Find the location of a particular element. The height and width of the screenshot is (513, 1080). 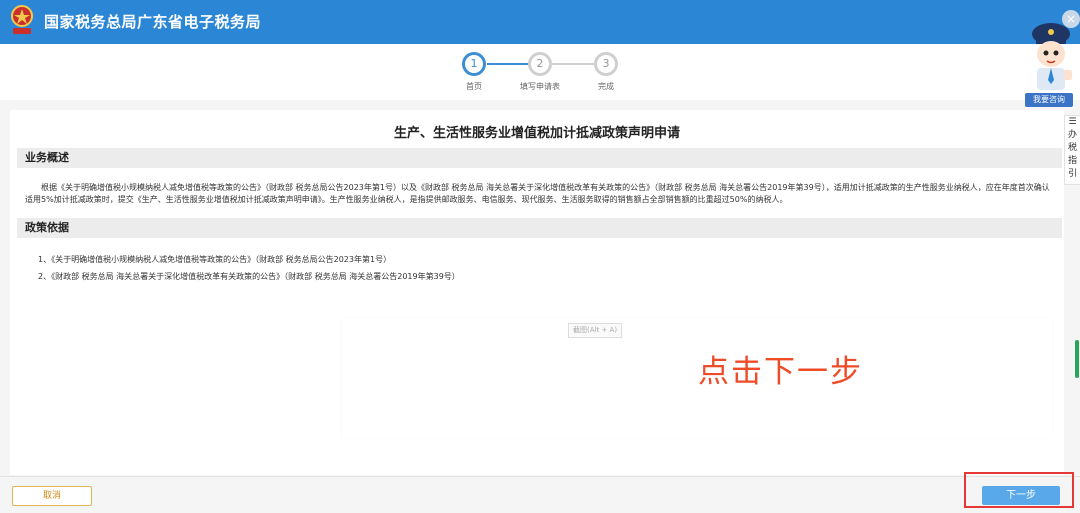

step-2-circle: 2 is located at coordinates (540, 64).